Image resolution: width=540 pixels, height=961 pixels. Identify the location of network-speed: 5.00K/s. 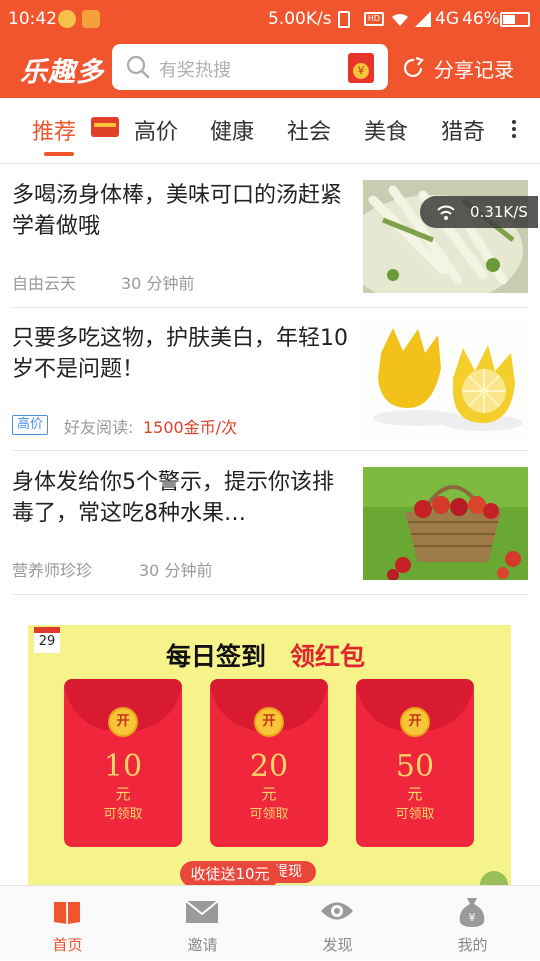
(300, 19).